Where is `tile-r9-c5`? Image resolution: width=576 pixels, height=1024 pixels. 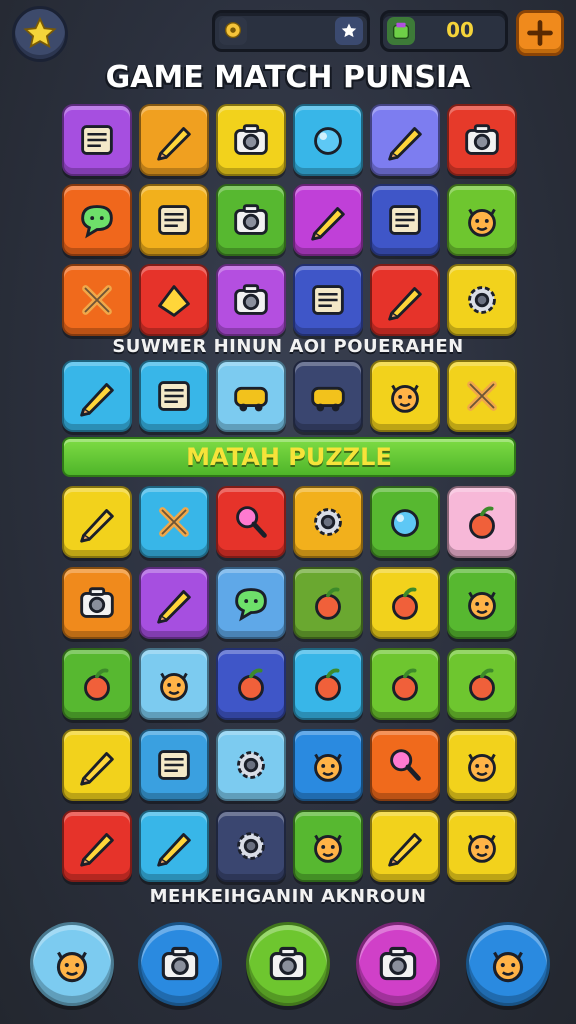
tile-r9-c5 is located at coordinates (405, 846).